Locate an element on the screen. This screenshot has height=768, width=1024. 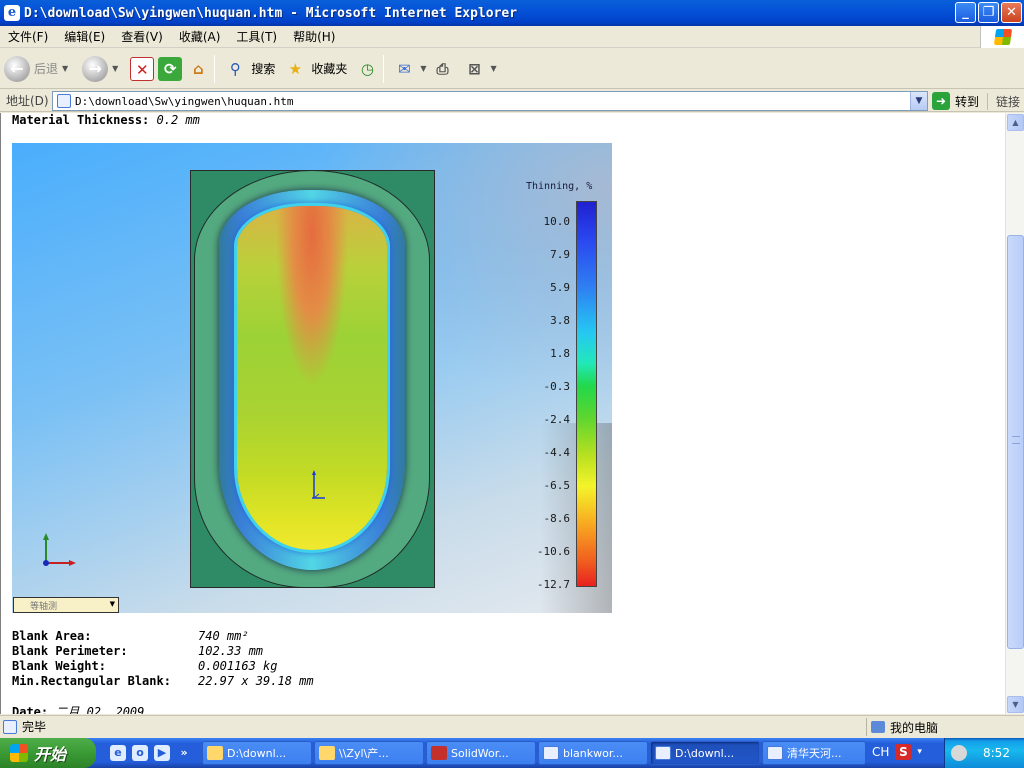
legend-tick: -2.4 is located at coordinates (557, 419).